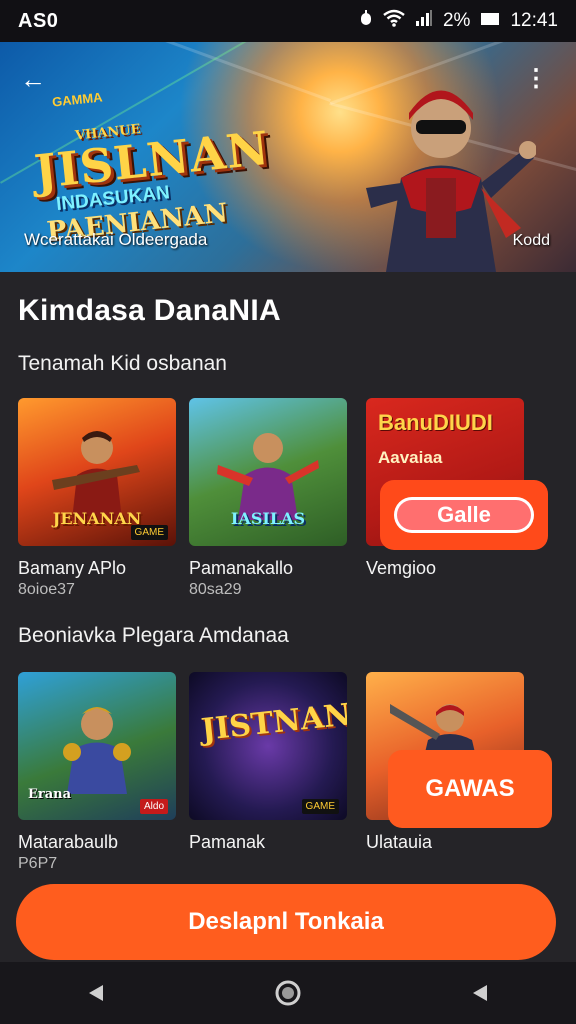 The width and height of the screenshot is (576, 1024). Describe the element at coordinates (399, 842) in the screenshot. I see `card-title: Ulatauia` at that location.